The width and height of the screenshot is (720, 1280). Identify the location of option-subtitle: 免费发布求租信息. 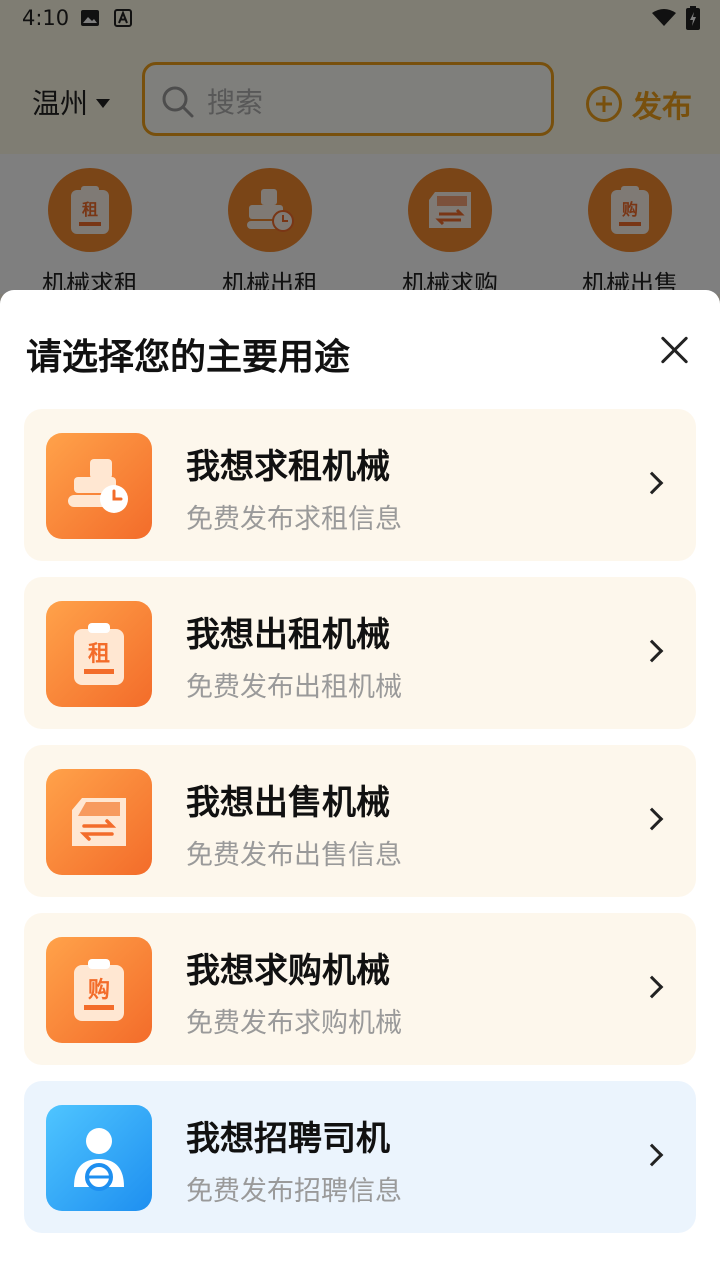
(294, 519).